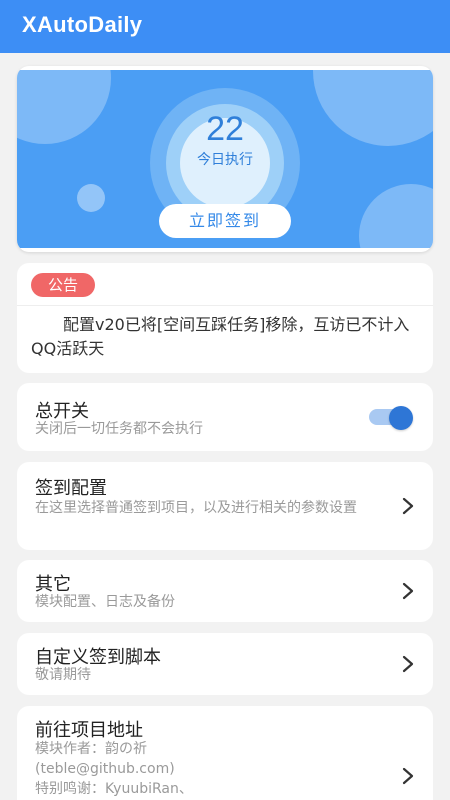 This screenshot has height=800, width=450. Describe the element at coordinates (220, 336) in the screenshot. I see `notice-text: 配置v20已将[空间互踩任务]移除，互访已不计入QQ活跃天` at that location.